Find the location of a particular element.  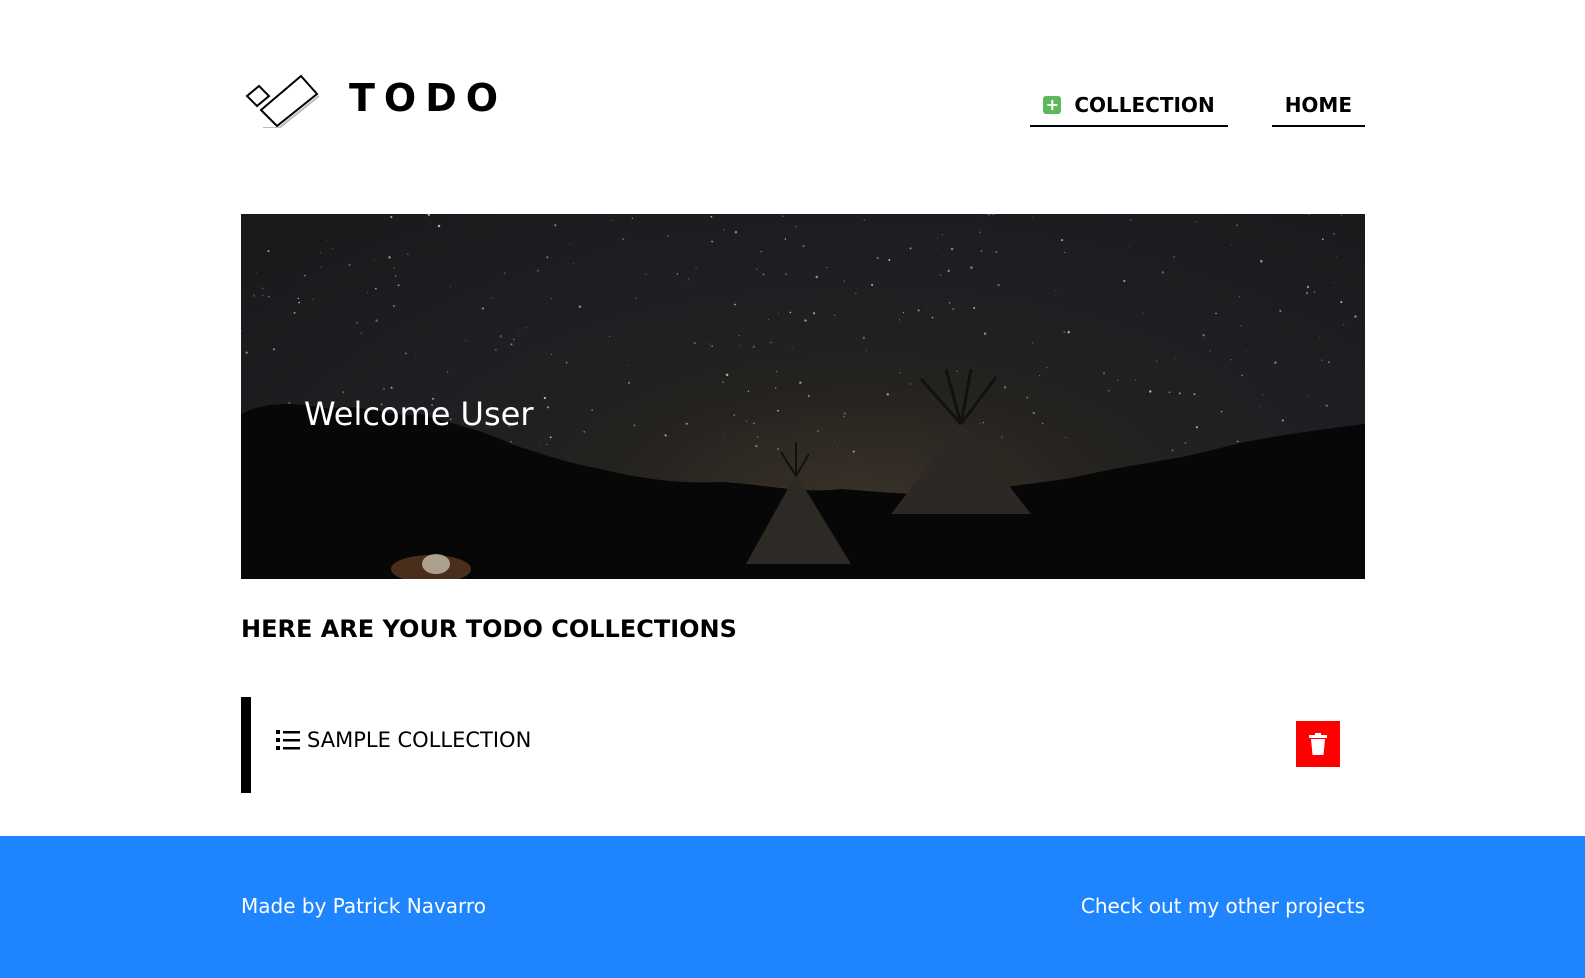

footer-credit: Made by Patrick Navarro is located at coordinates (363, 906).